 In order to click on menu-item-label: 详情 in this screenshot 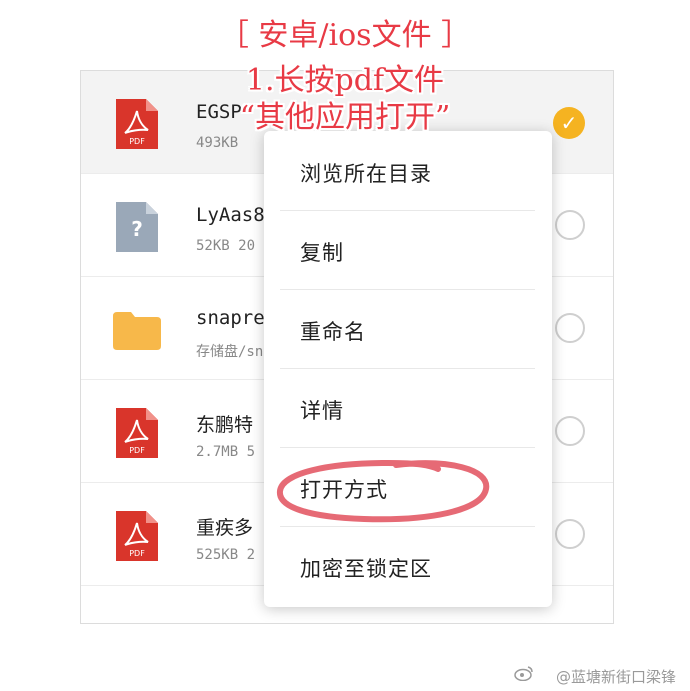, I will do `click(322, 411)`.